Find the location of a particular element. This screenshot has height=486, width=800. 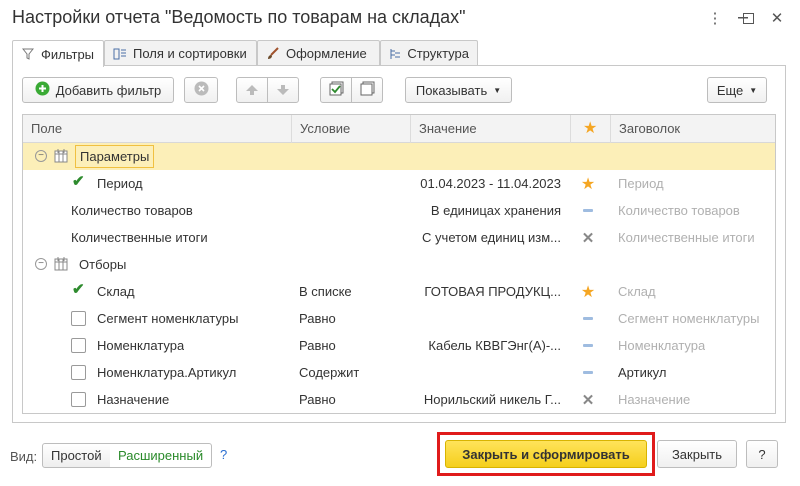

show-dropdown-button: Показывать ▼ is located at coordinates (458, 90).